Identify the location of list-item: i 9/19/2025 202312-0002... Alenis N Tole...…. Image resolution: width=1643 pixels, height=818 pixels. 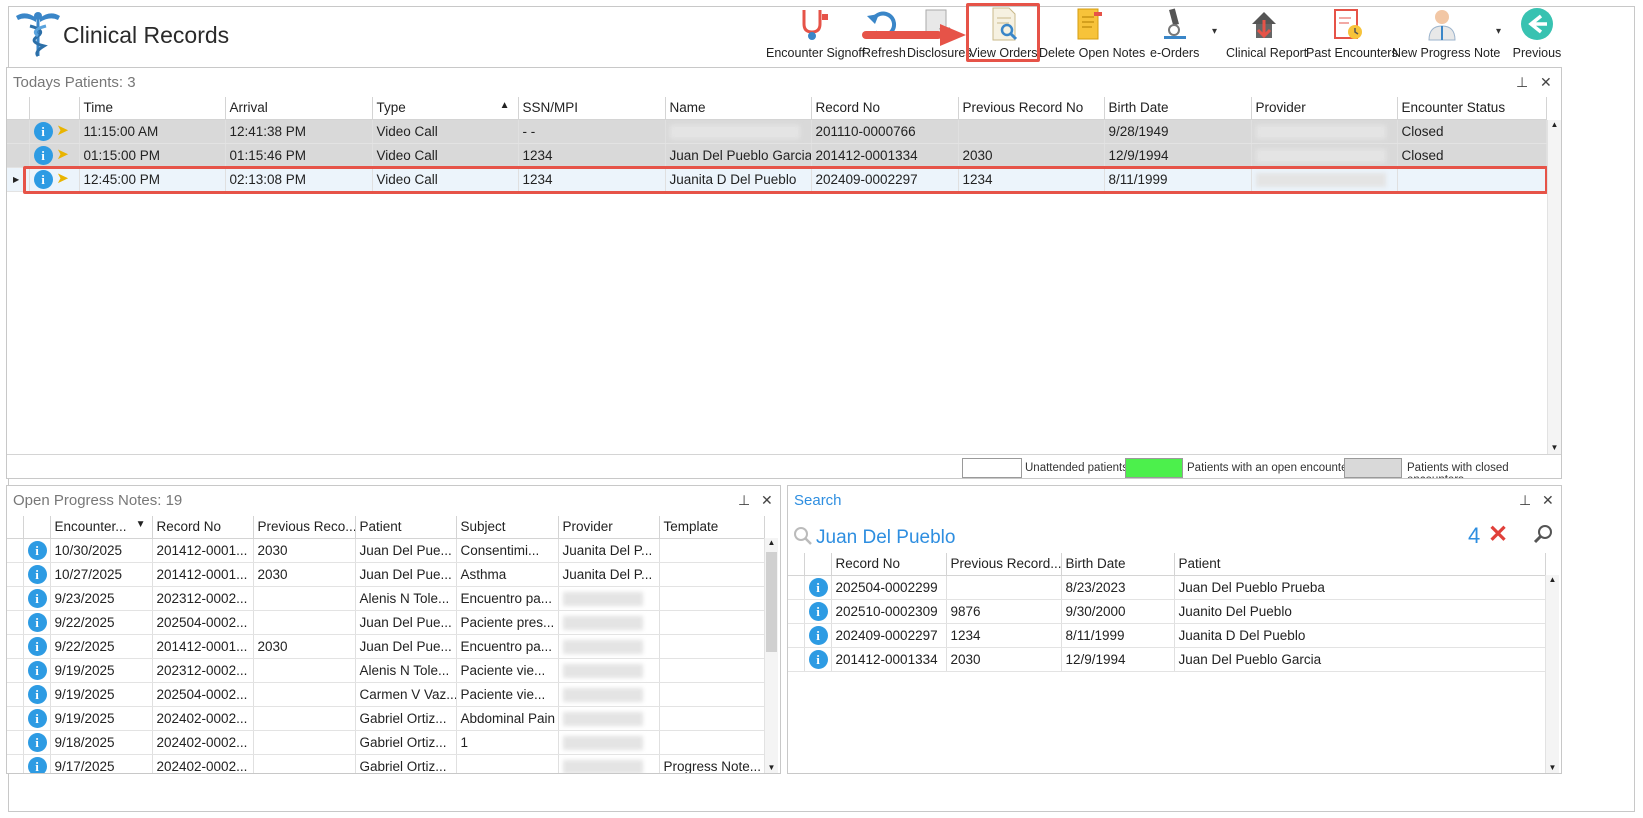
(386, 670).